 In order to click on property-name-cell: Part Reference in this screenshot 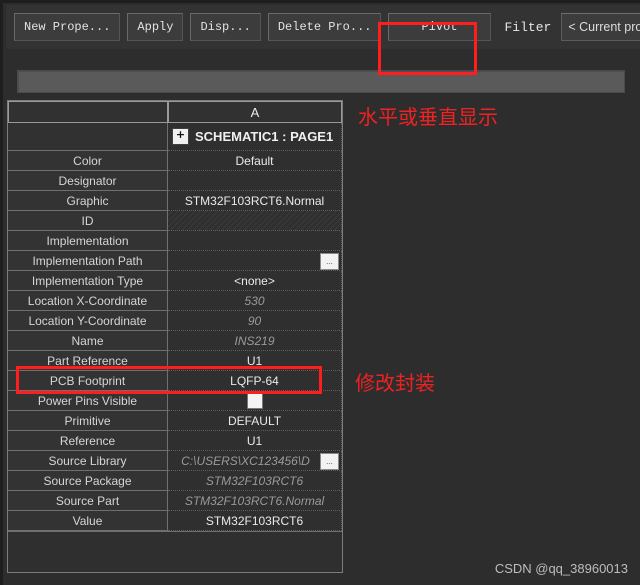, I will do `click(88, 361)`.